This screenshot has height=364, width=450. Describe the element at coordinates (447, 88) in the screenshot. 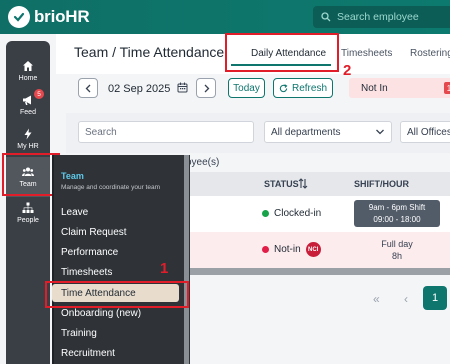

I see `not-in-count-badge: 1` at that location.